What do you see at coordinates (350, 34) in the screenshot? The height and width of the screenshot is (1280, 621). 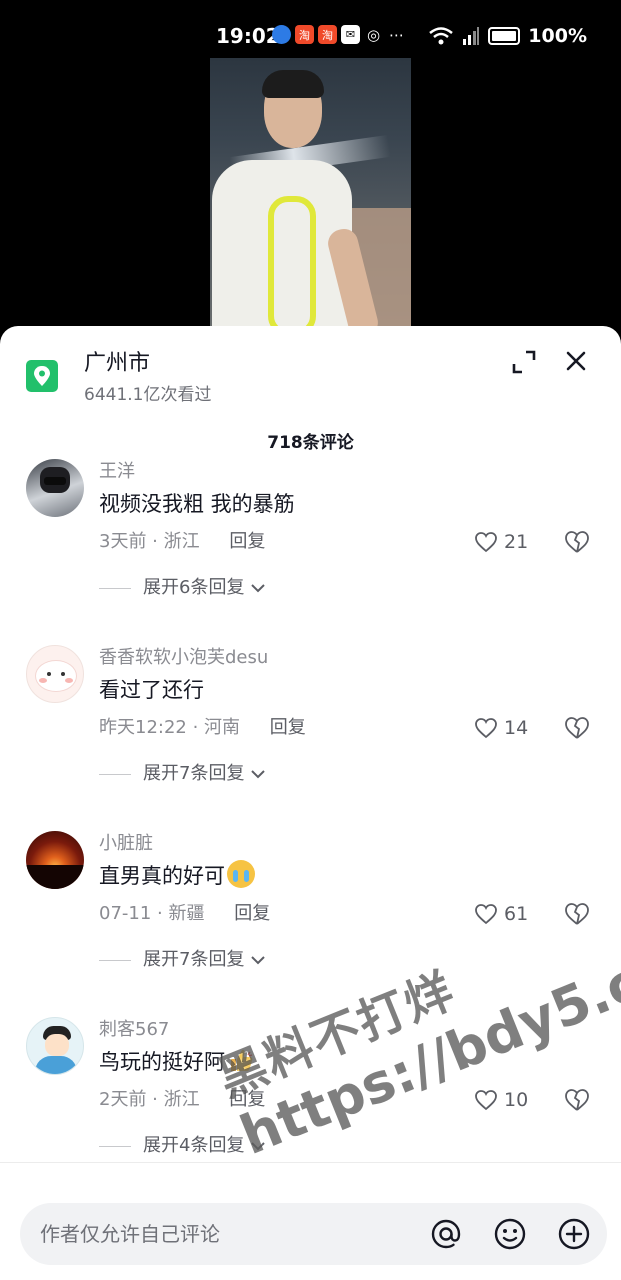 I see `message-app-icon: ✉` at bounding box center [350, 34].